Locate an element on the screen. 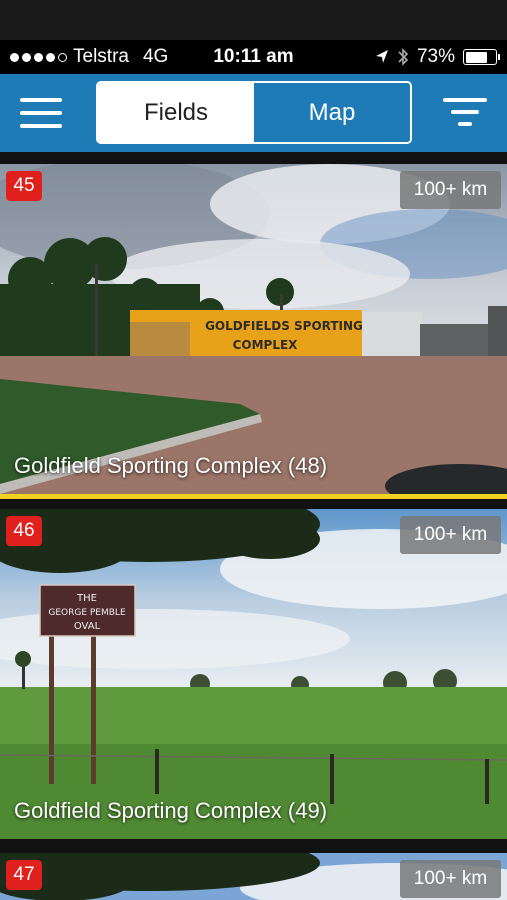  sign-text-line3: OVAL is located at coordinates (87, 626).